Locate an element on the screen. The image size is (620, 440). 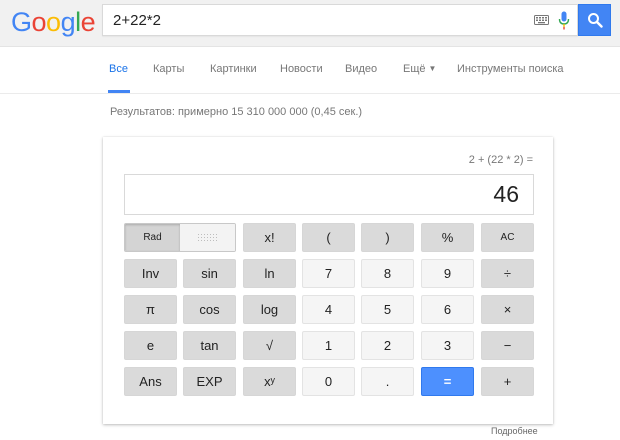
key-power: xʸ is located at coordinates (269, 381).